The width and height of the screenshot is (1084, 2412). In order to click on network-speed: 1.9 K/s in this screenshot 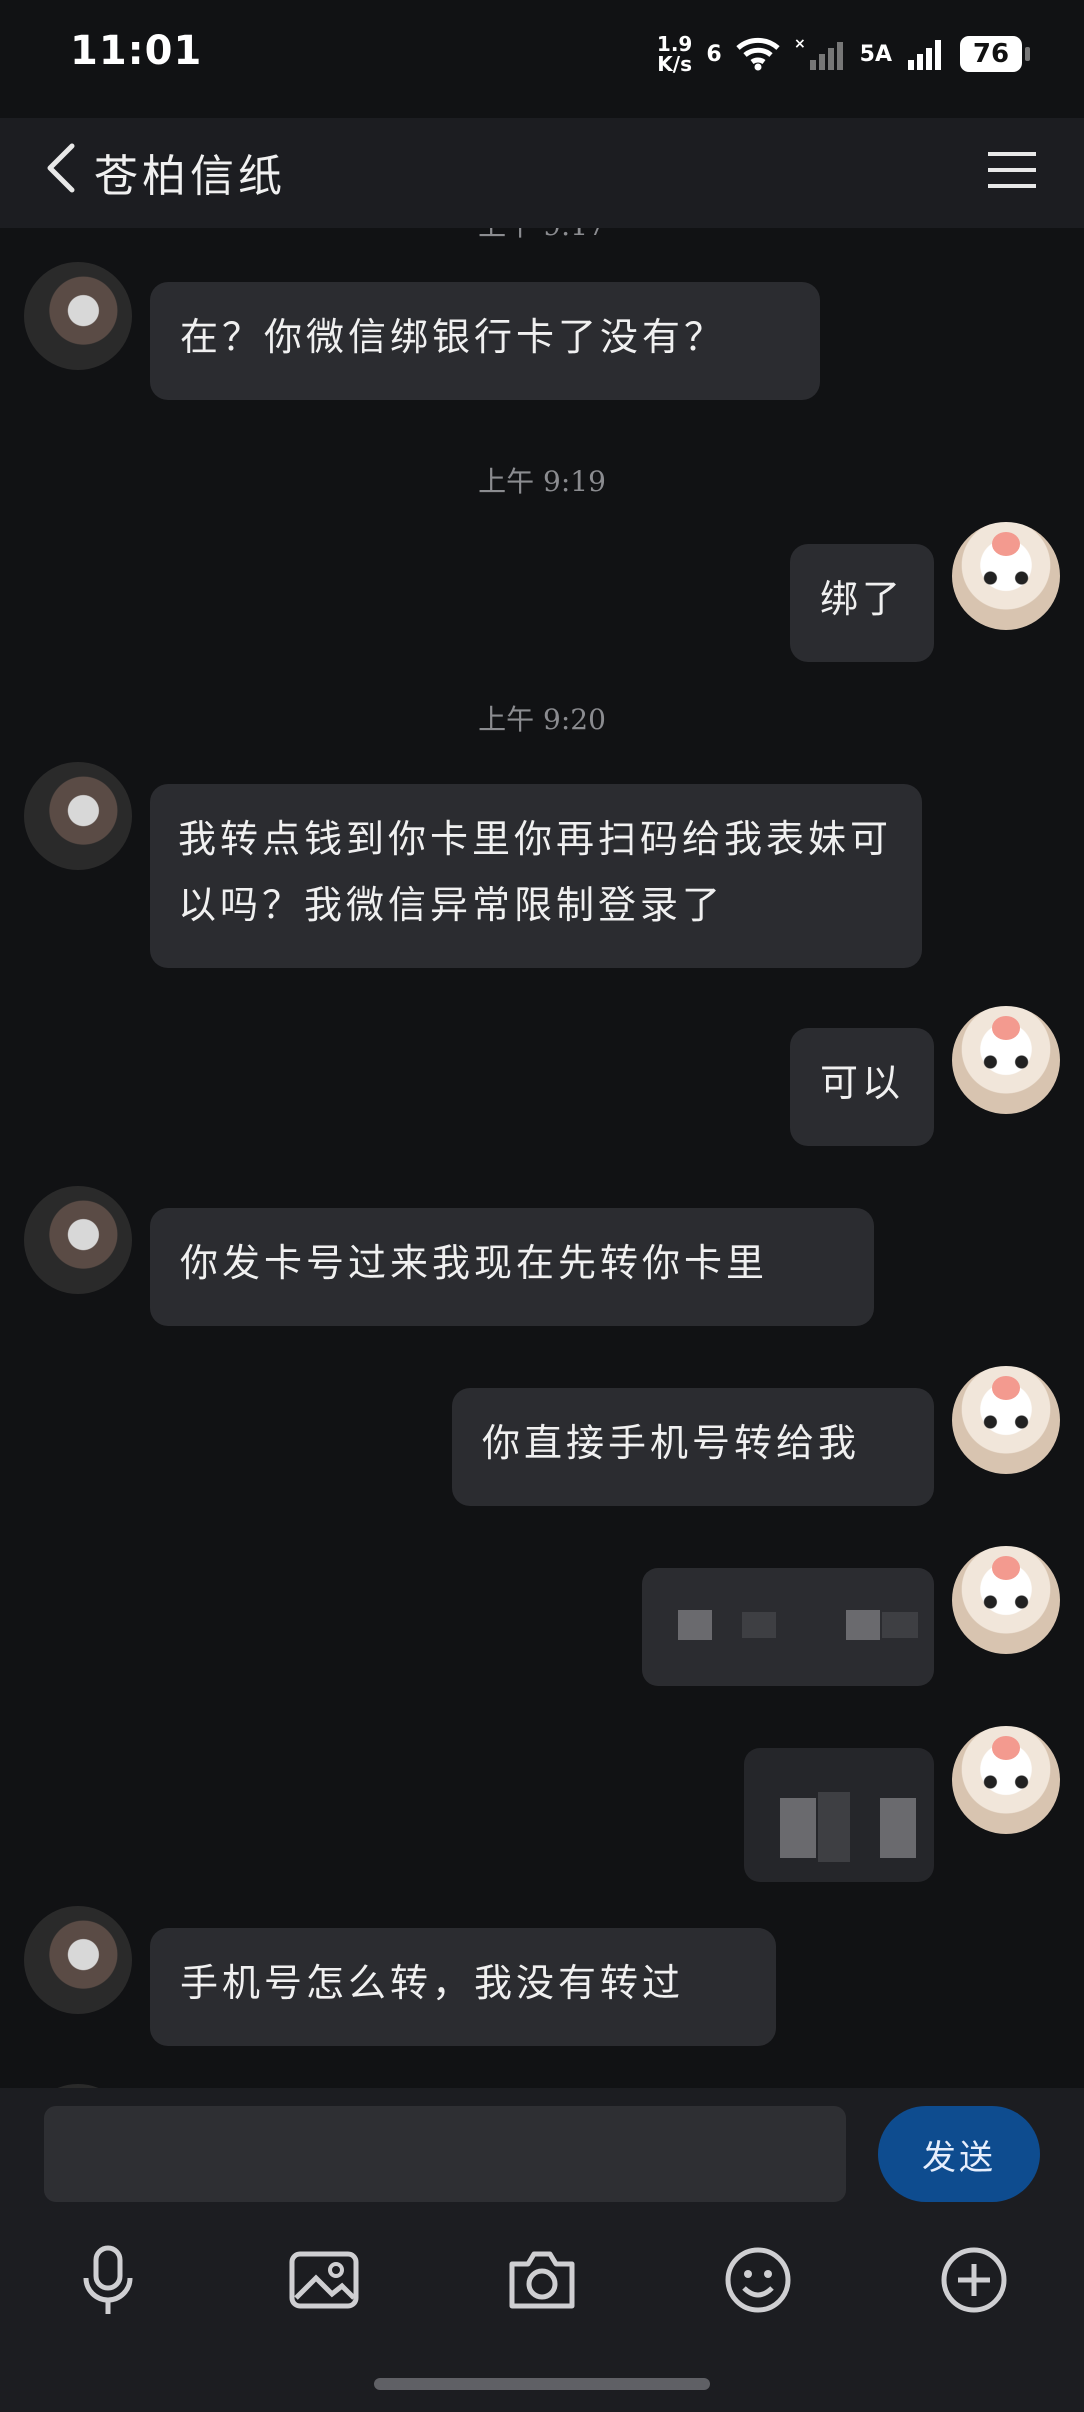, I will do `click(674, 54)`.